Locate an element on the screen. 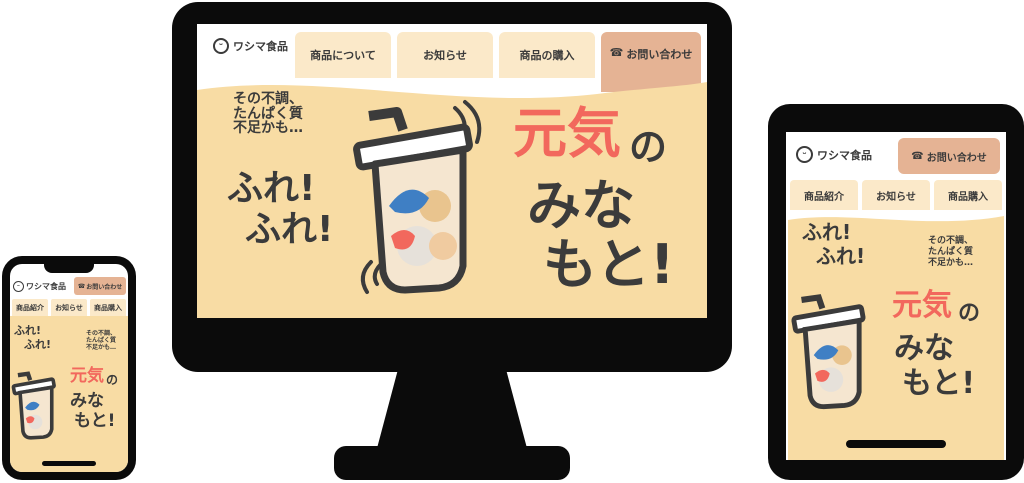  brand-name: ワシマ食品 is located at coordinates (260, 46).